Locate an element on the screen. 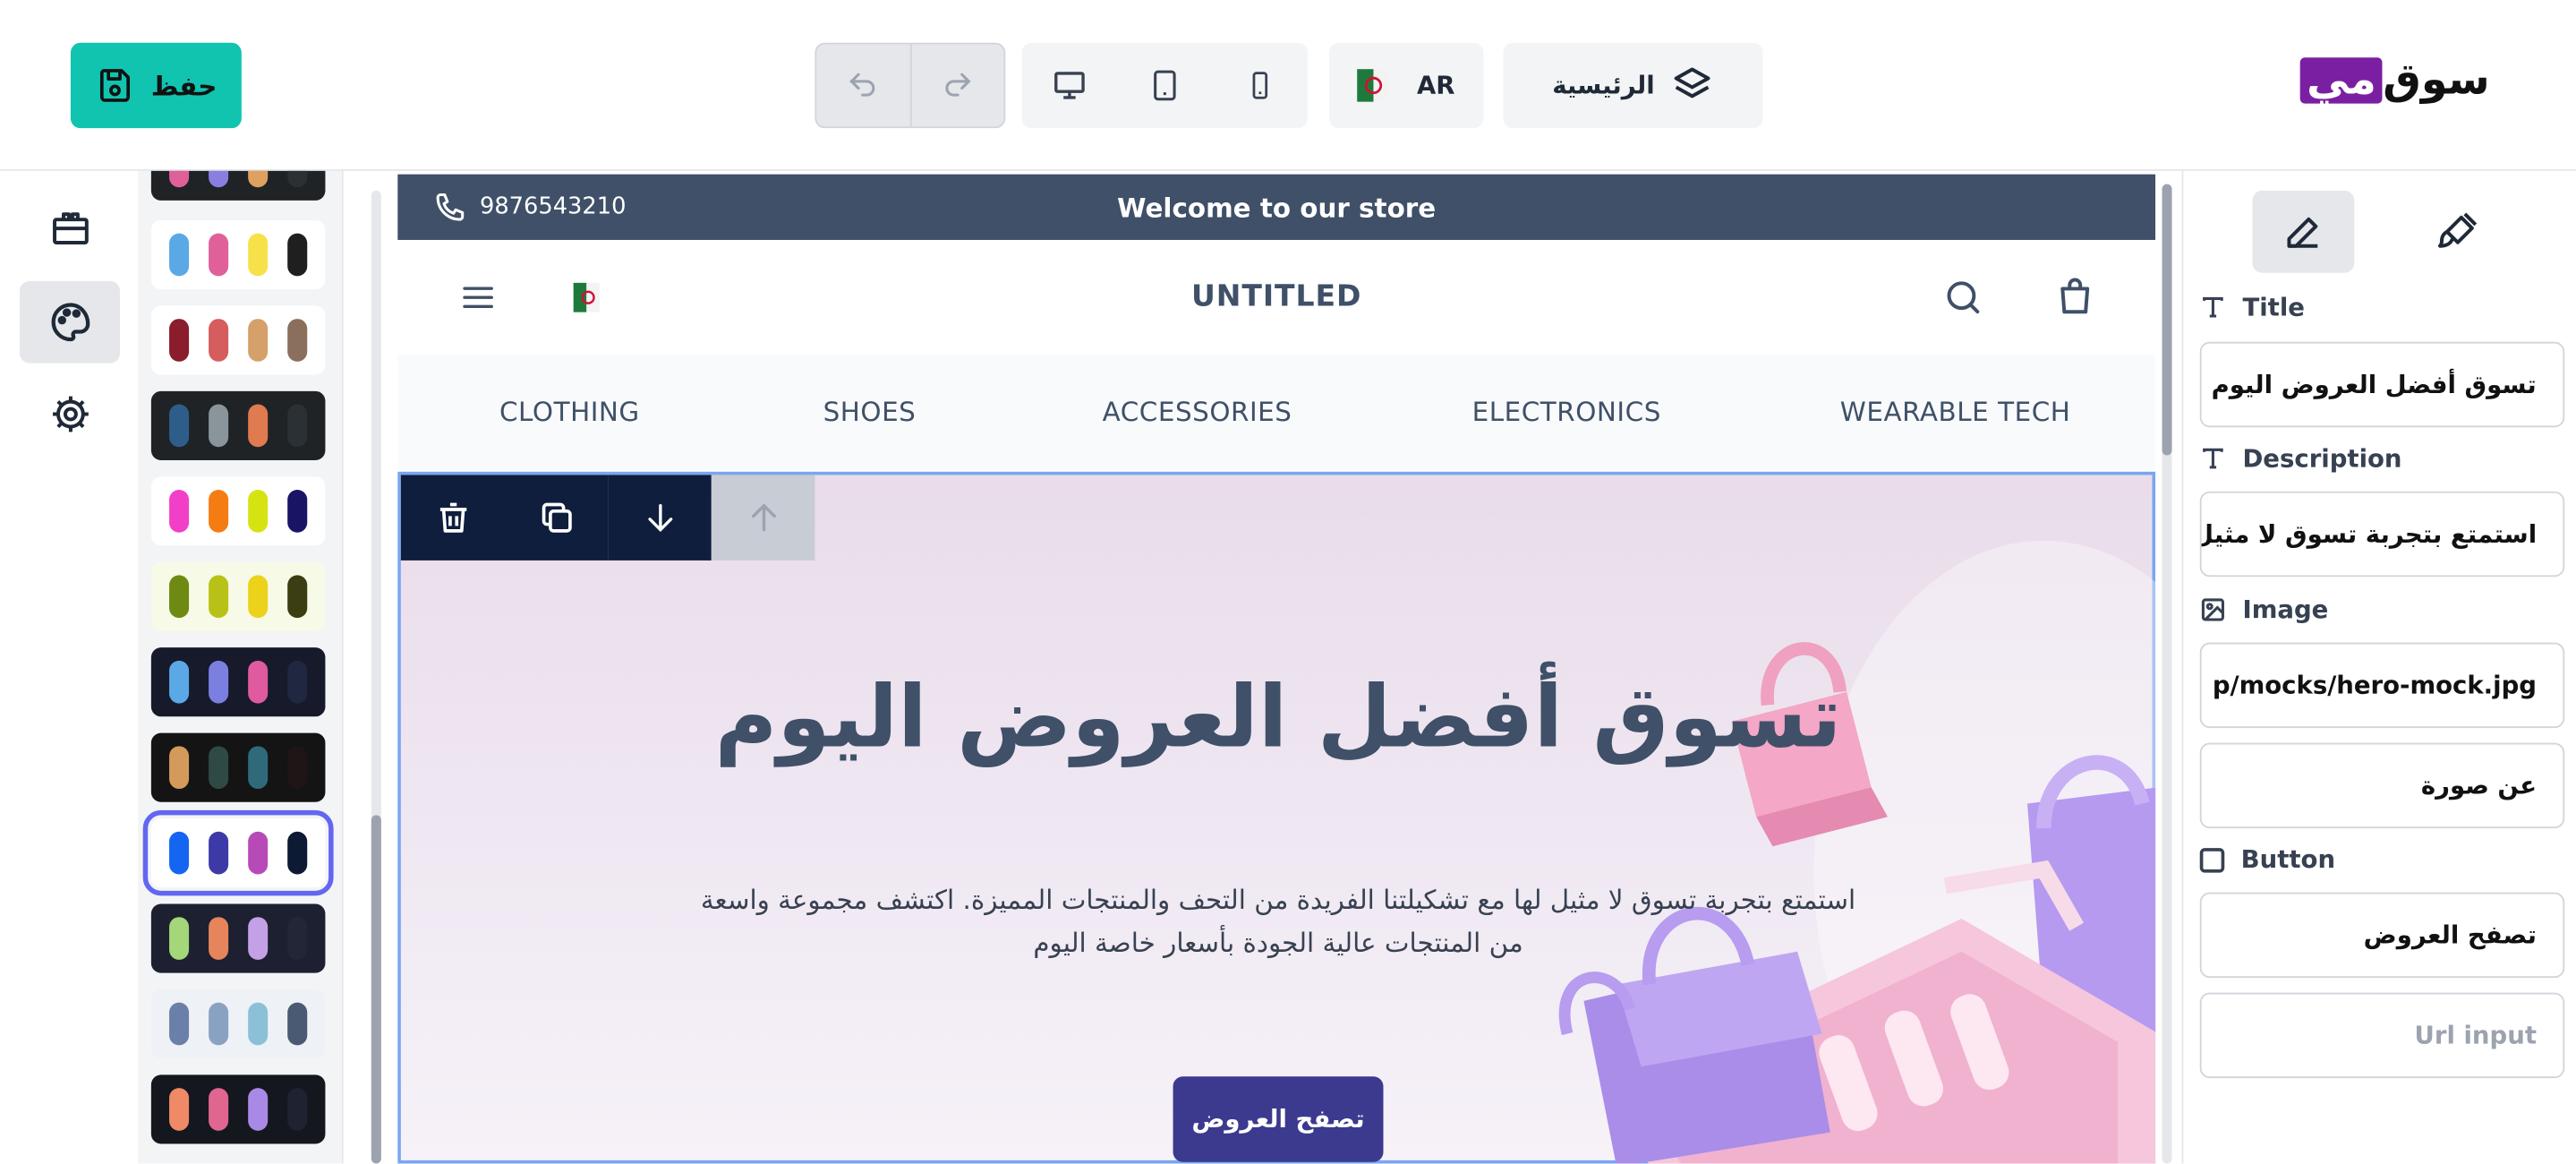 The height and width of the screenshot is (1164, 2576). category-link-accessories: ACCESSORIES is located at coordinates (1197, 411).